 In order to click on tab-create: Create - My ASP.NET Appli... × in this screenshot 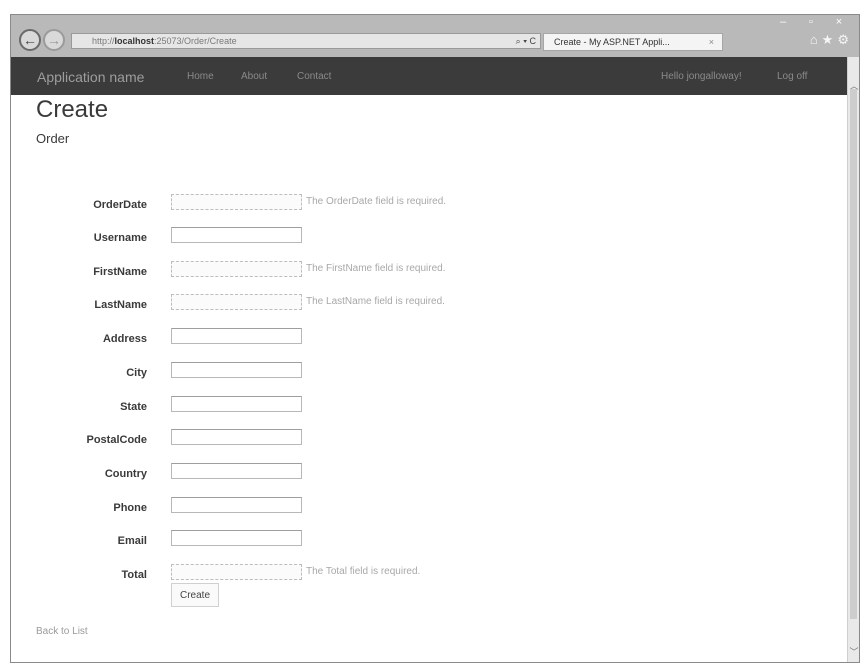, I will do `click(633, 42)`.